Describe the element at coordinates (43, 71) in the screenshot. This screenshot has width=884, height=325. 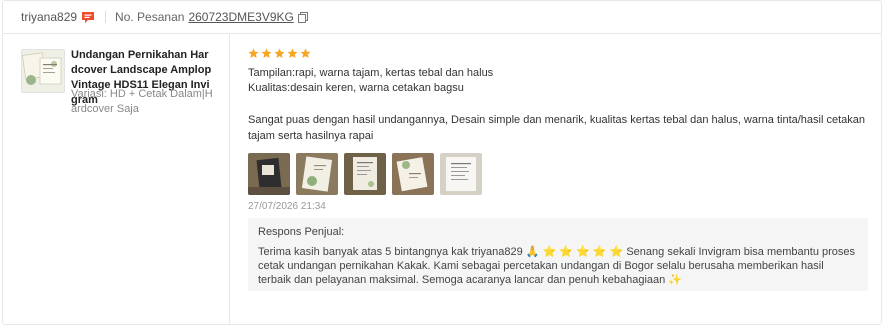
I see `product-thumbnail` at that location.